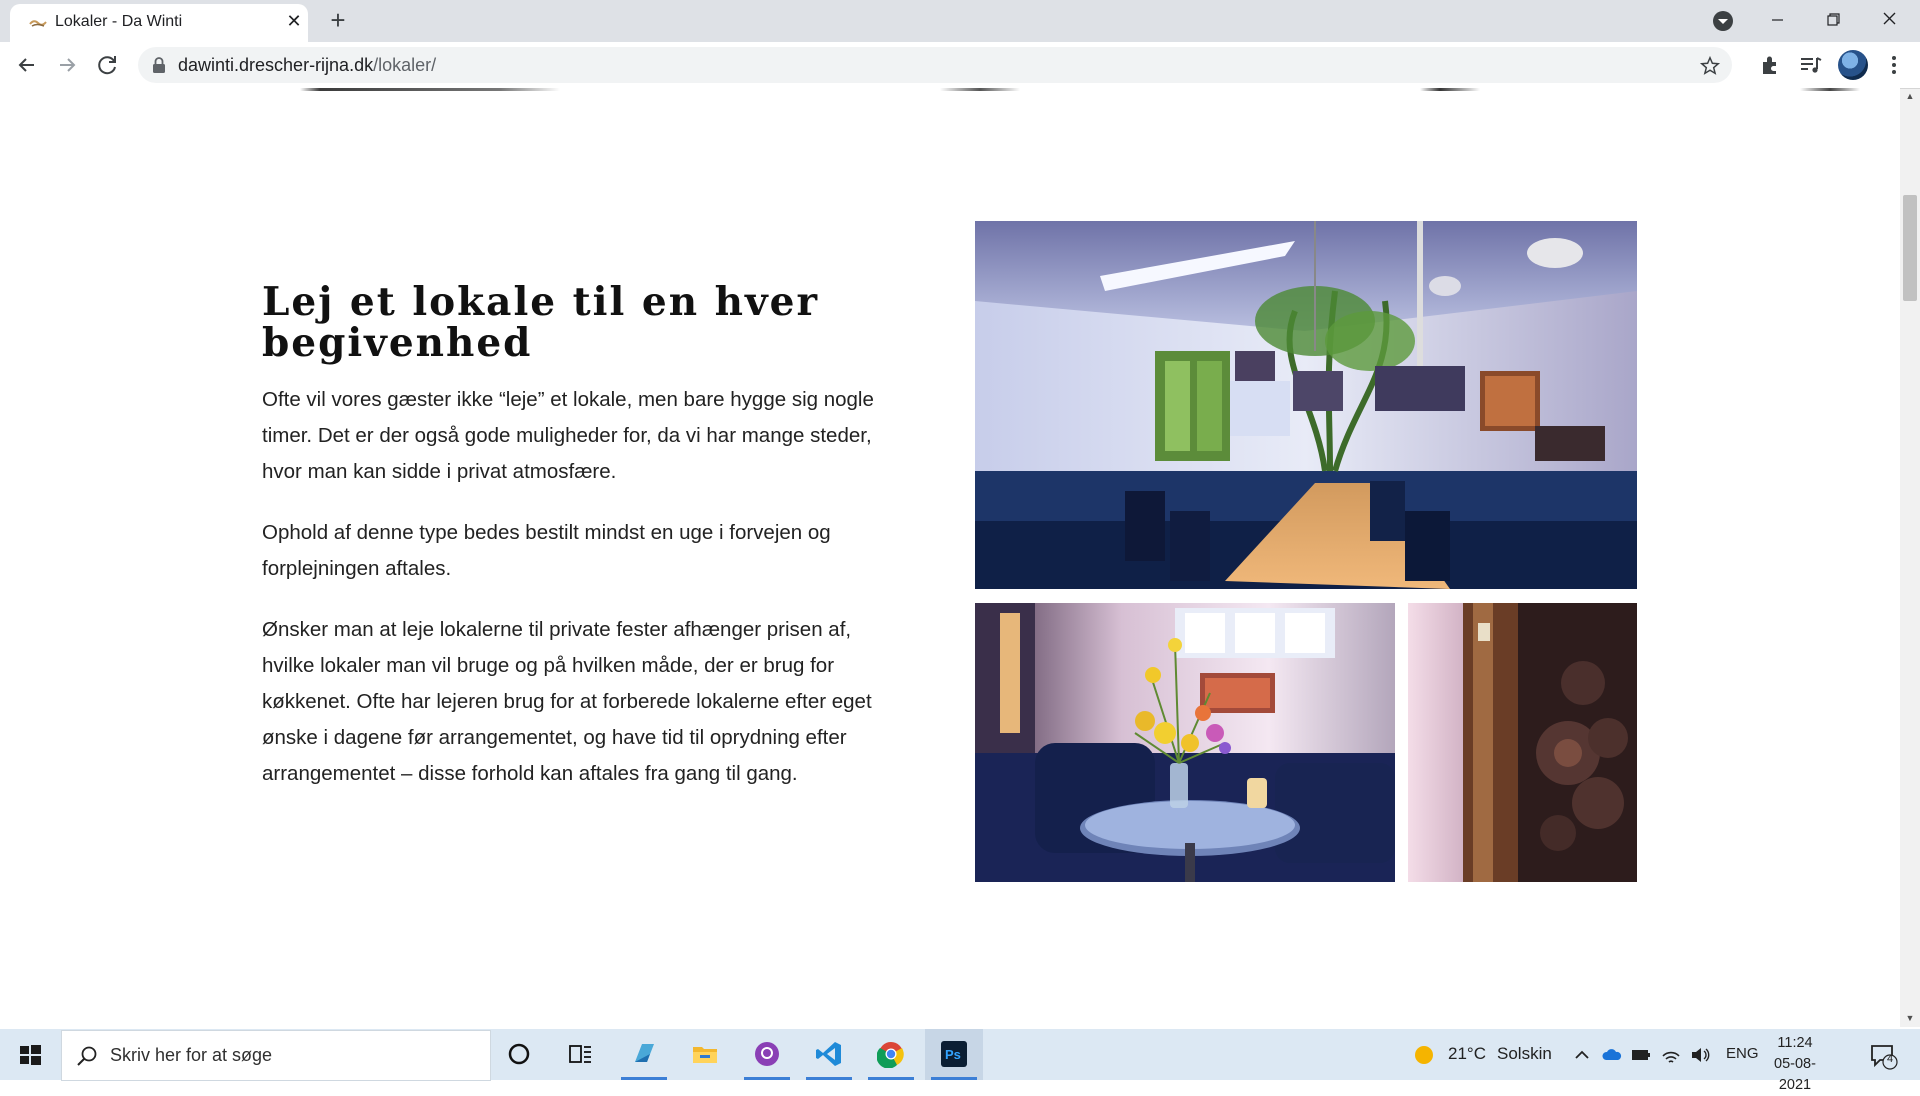 This screenshot has height=1096, width=1920. I want to click on cortana-icon, so click(519, 1054).